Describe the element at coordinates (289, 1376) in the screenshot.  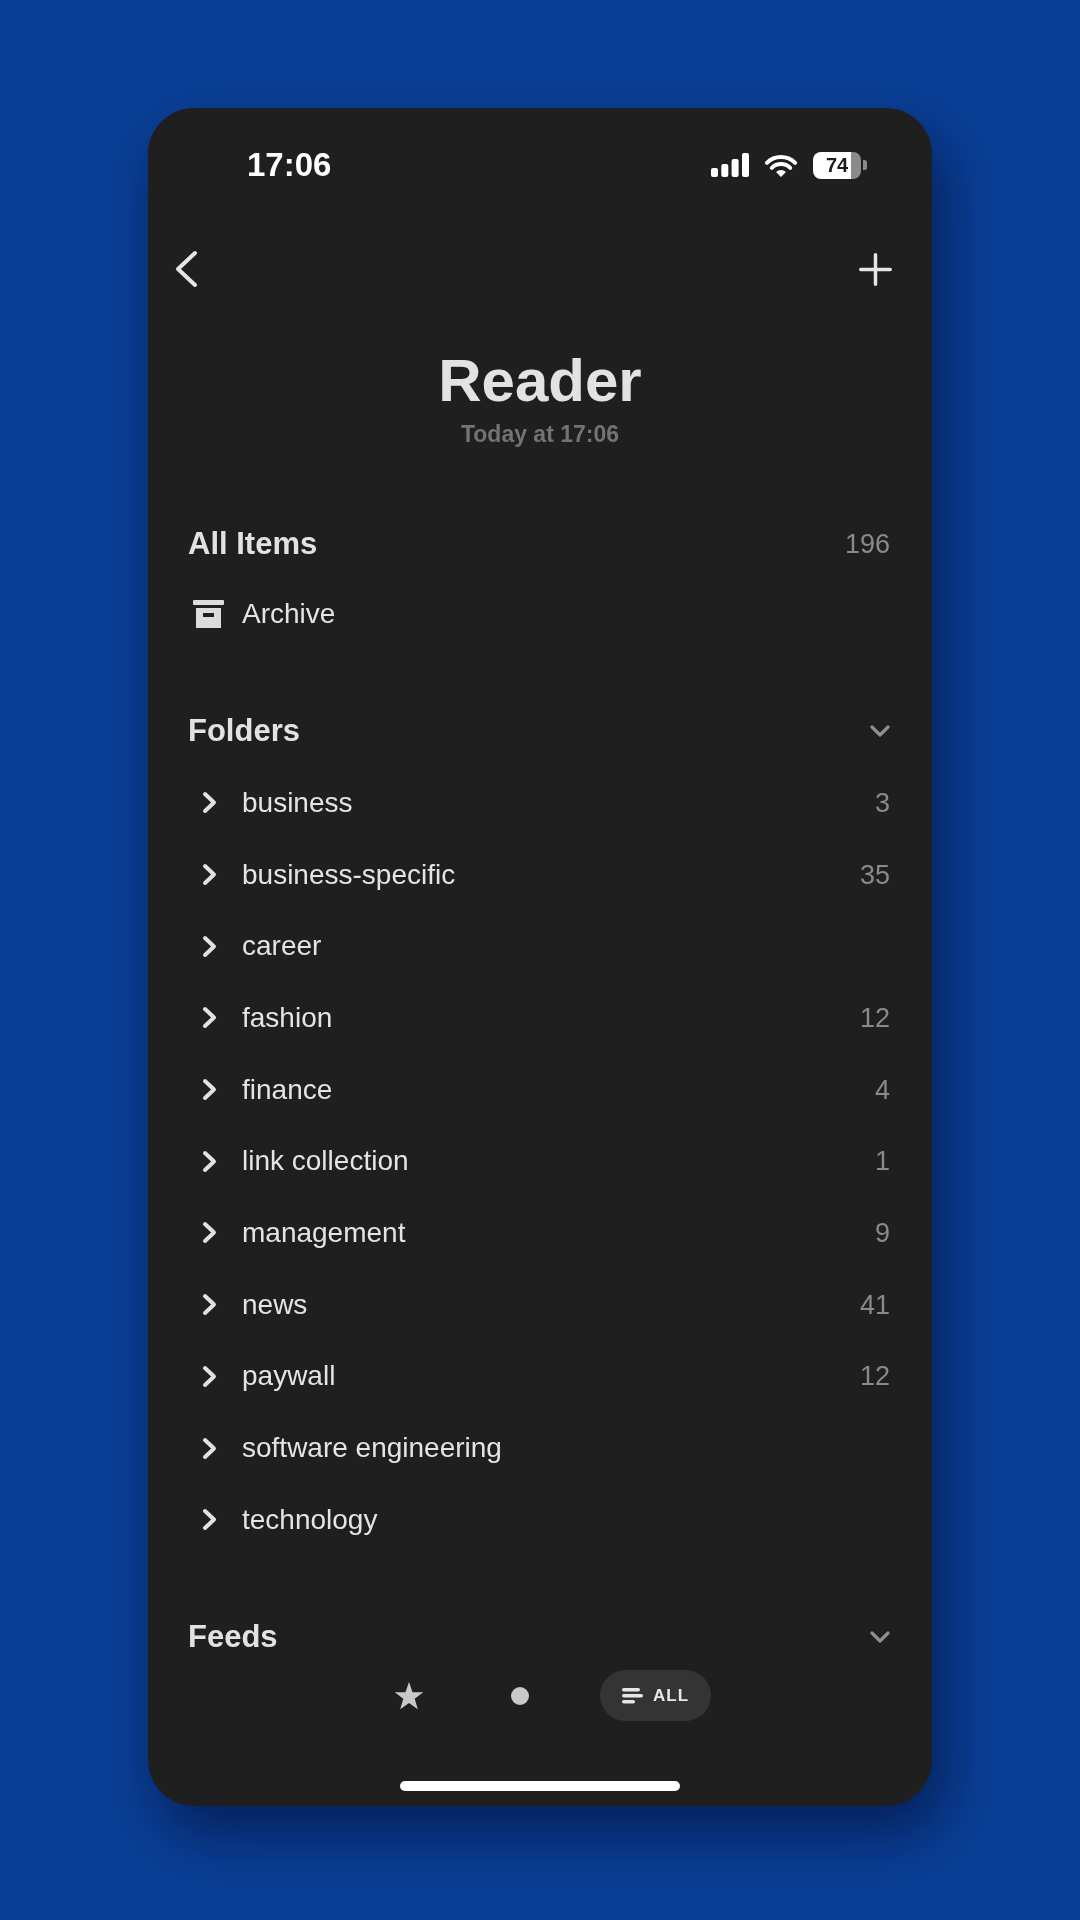
I see `folder-name: paywall` at that location.